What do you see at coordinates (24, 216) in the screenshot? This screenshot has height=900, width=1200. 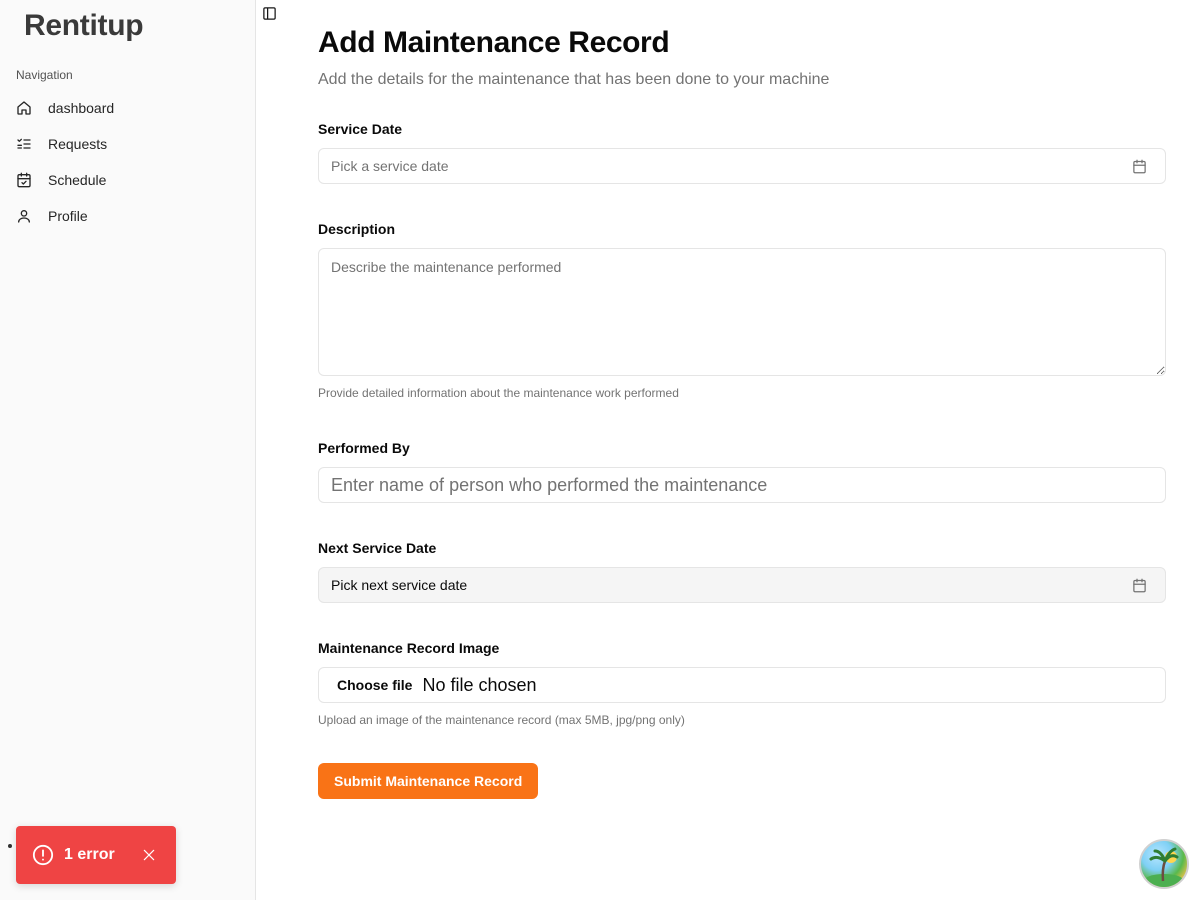 I see `user-icon` at bounding box center [24, 216].